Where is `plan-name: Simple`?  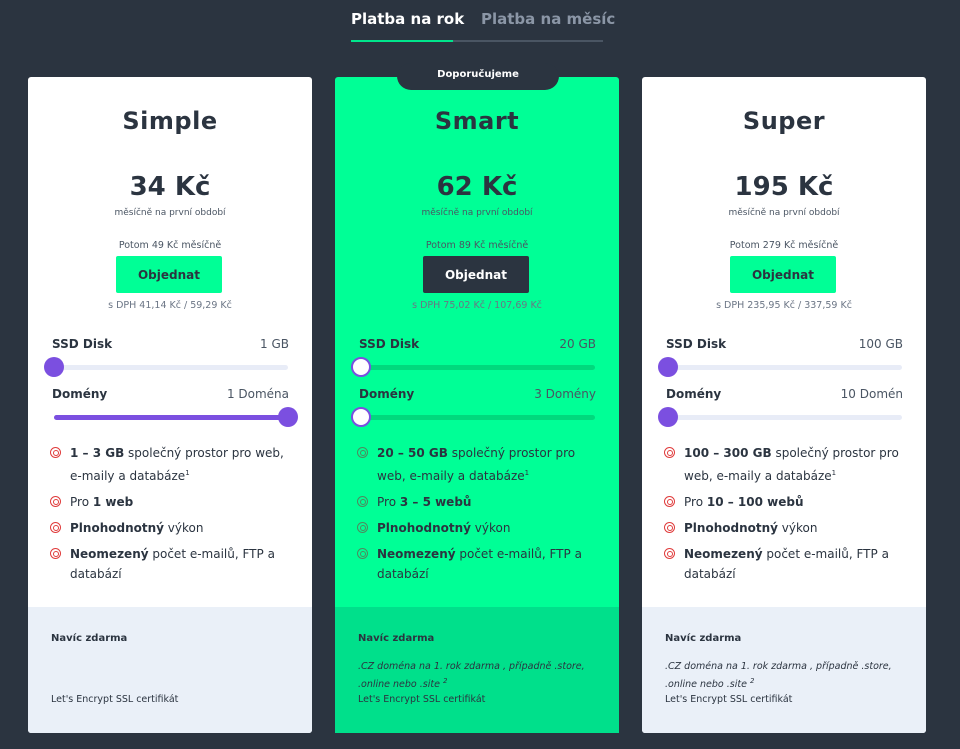 plan-name: Simple is located at coordinates (170, 121).